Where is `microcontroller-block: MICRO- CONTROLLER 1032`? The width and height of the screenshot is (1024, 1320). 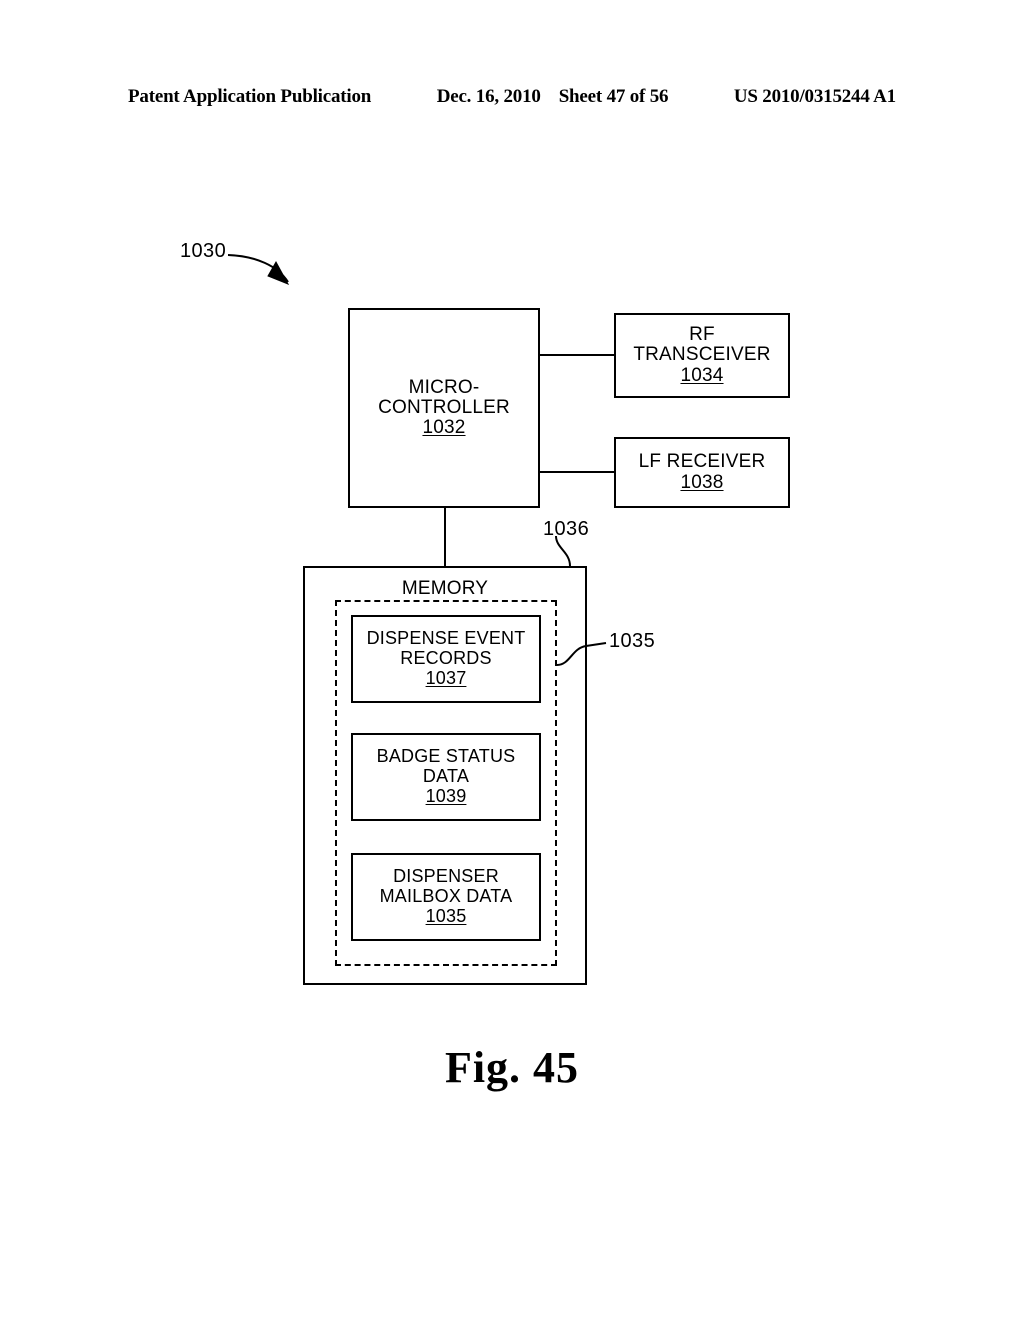
microcontroller-block: MICRO- CONTROLLER 1032 is located at coordinates (444, 408).